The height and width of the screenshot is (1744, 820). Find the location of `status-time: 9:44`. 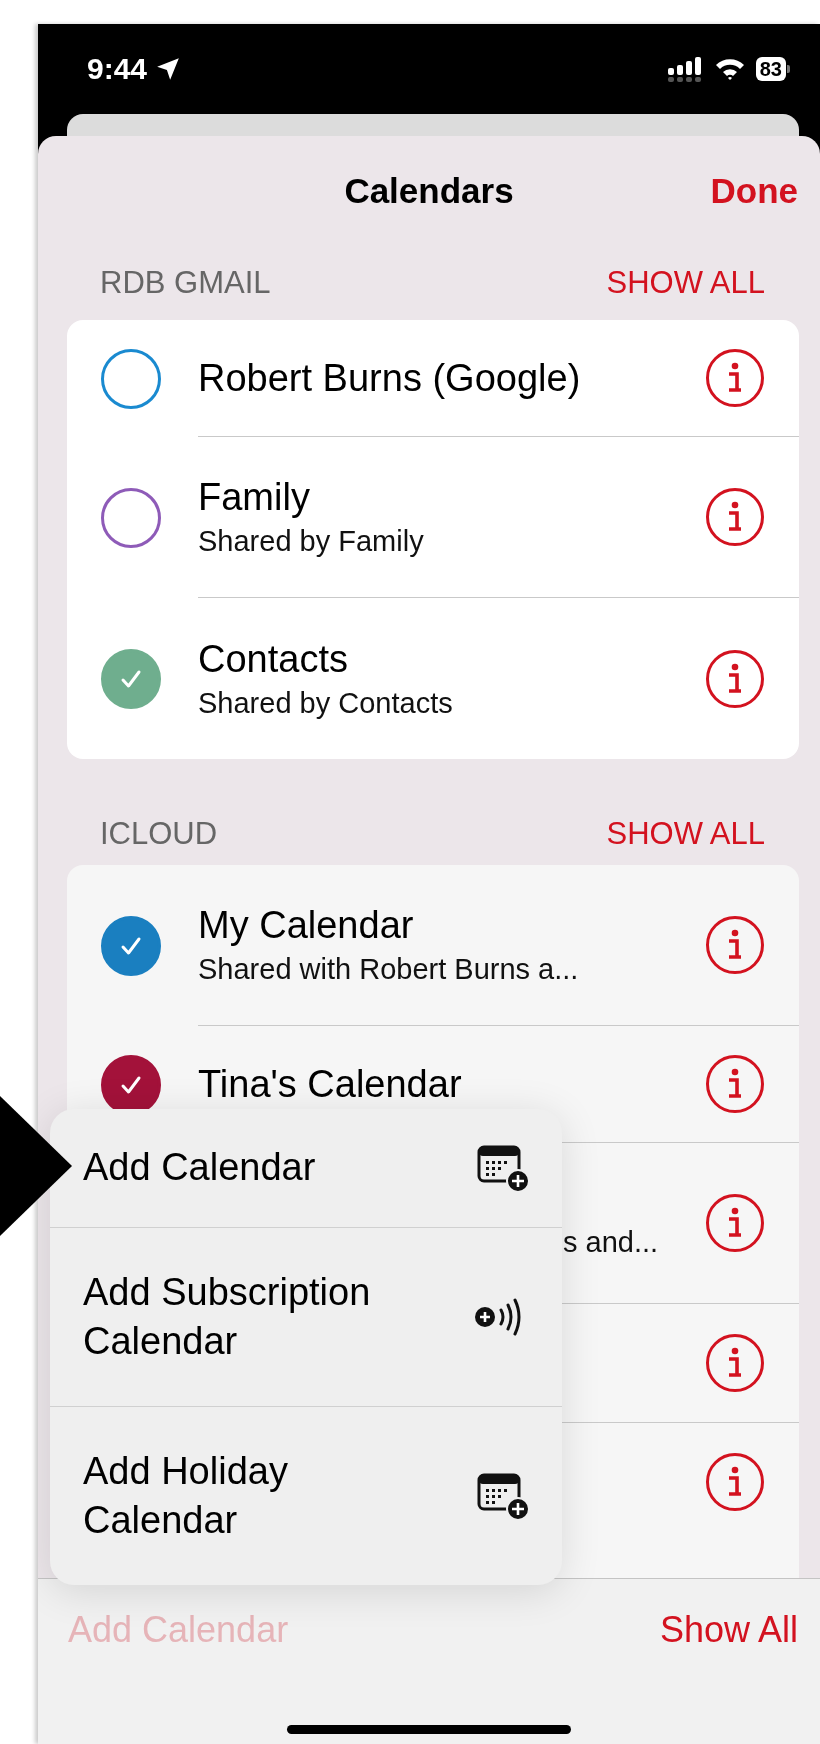

status-time: 9:44 is located at coordinates (117, 69).